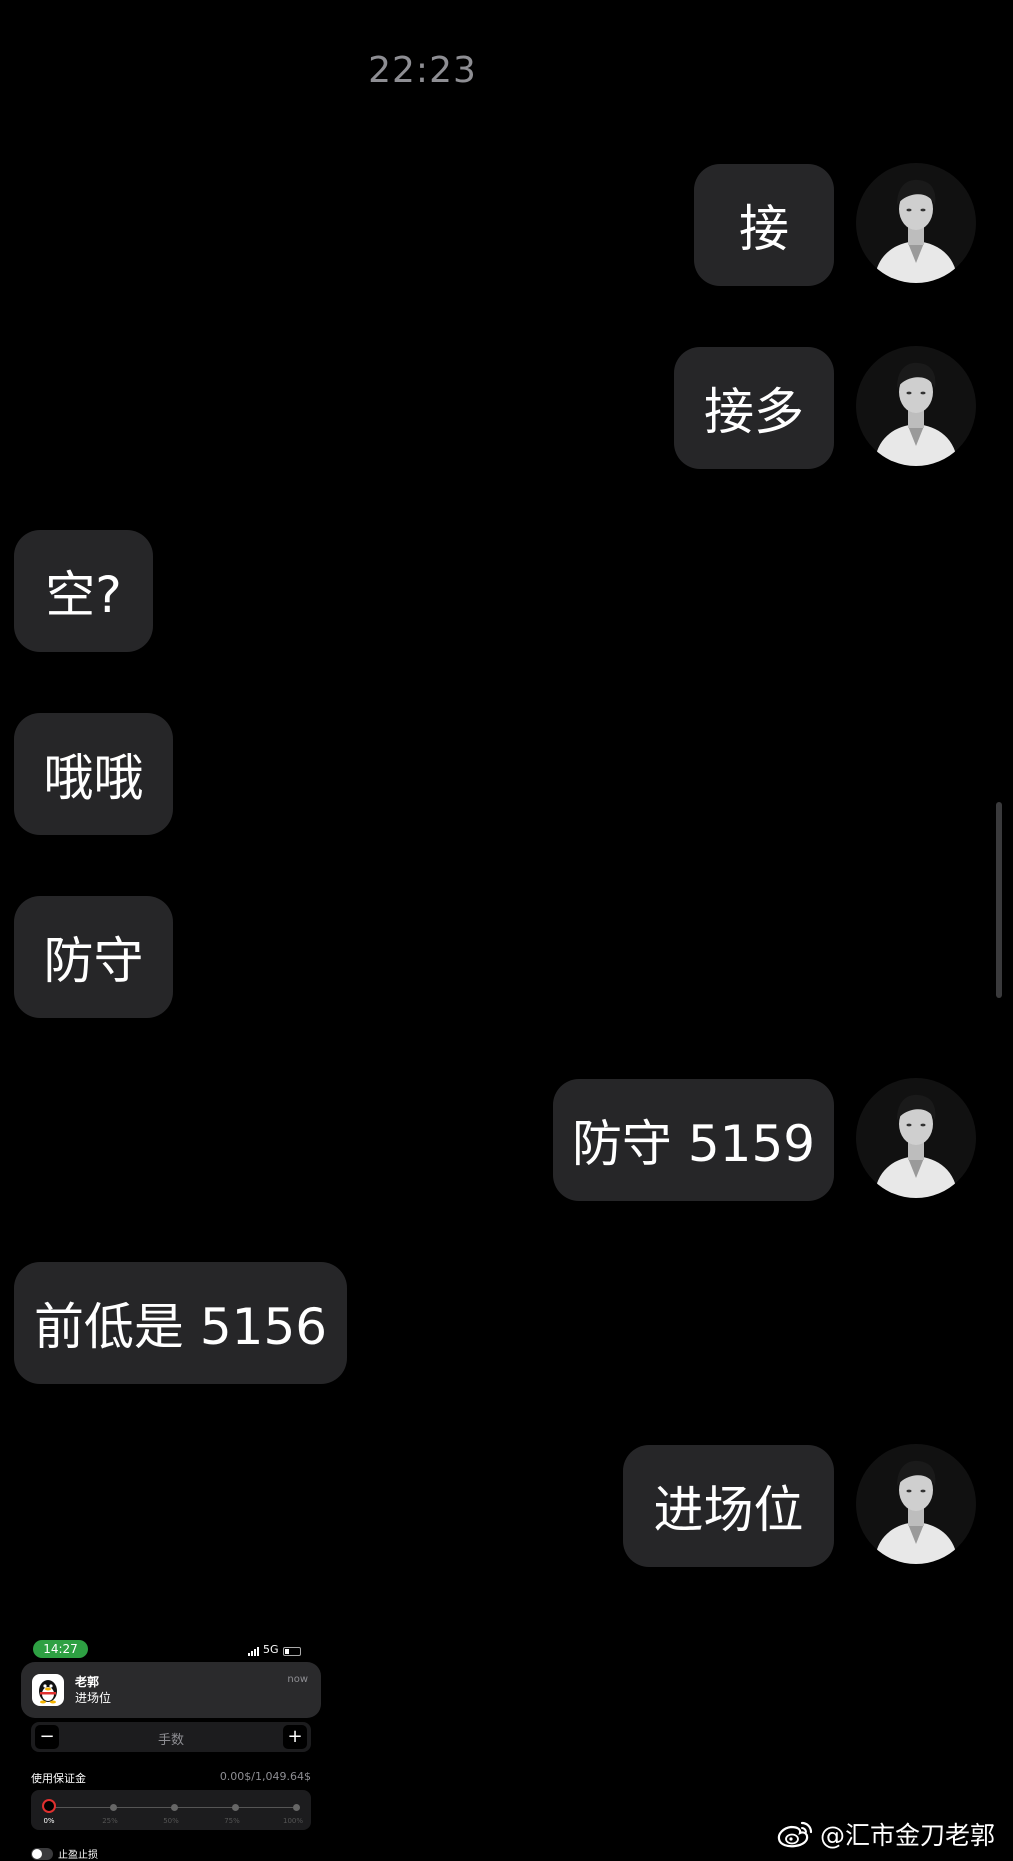  I want to click on notification-message: 进场位, so click(93, 1698).